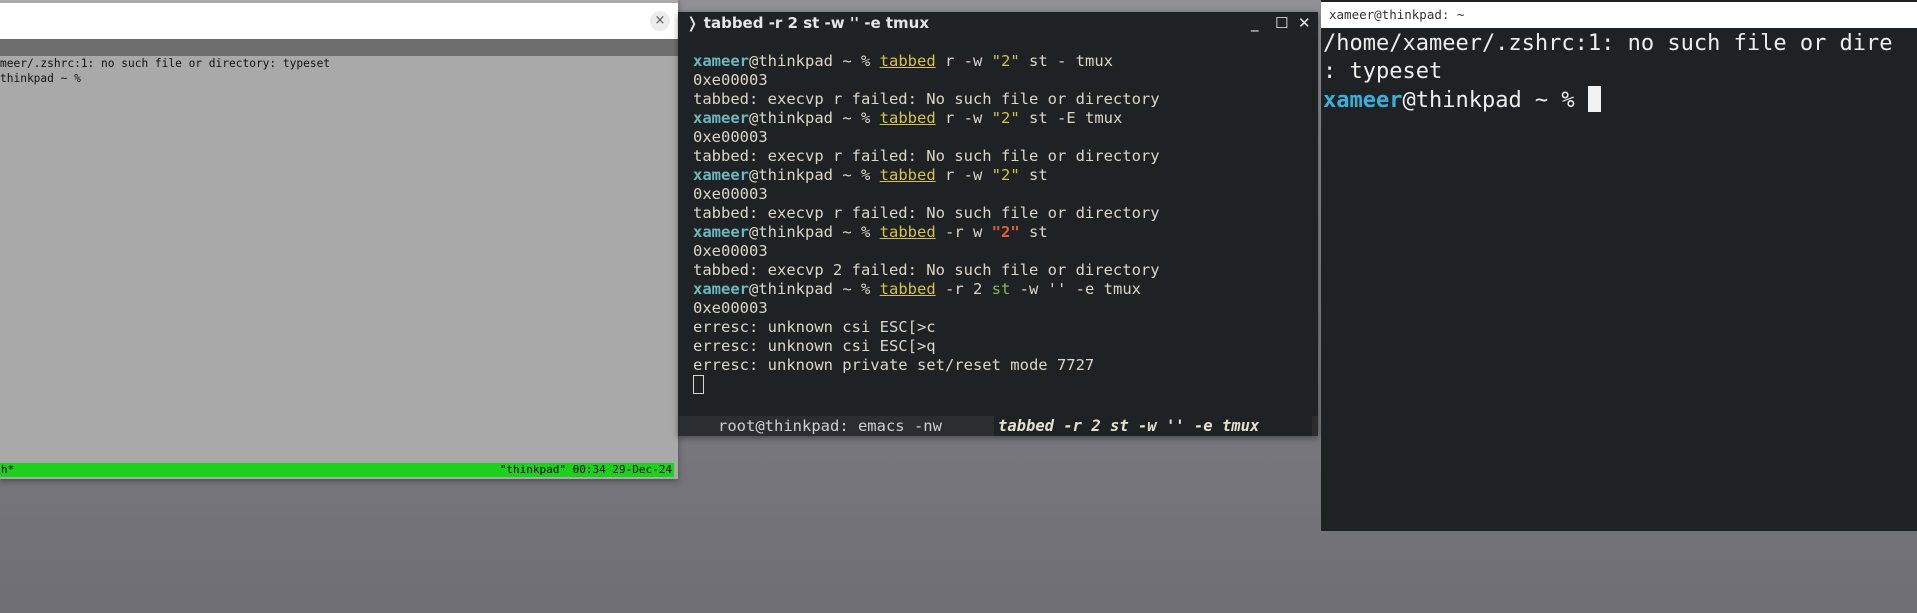 This screenshot has width=1917, height=613. Describe the element at coordinates (1071, 118) in the screenshot. I see `command-args: st -E tmux` at that location.